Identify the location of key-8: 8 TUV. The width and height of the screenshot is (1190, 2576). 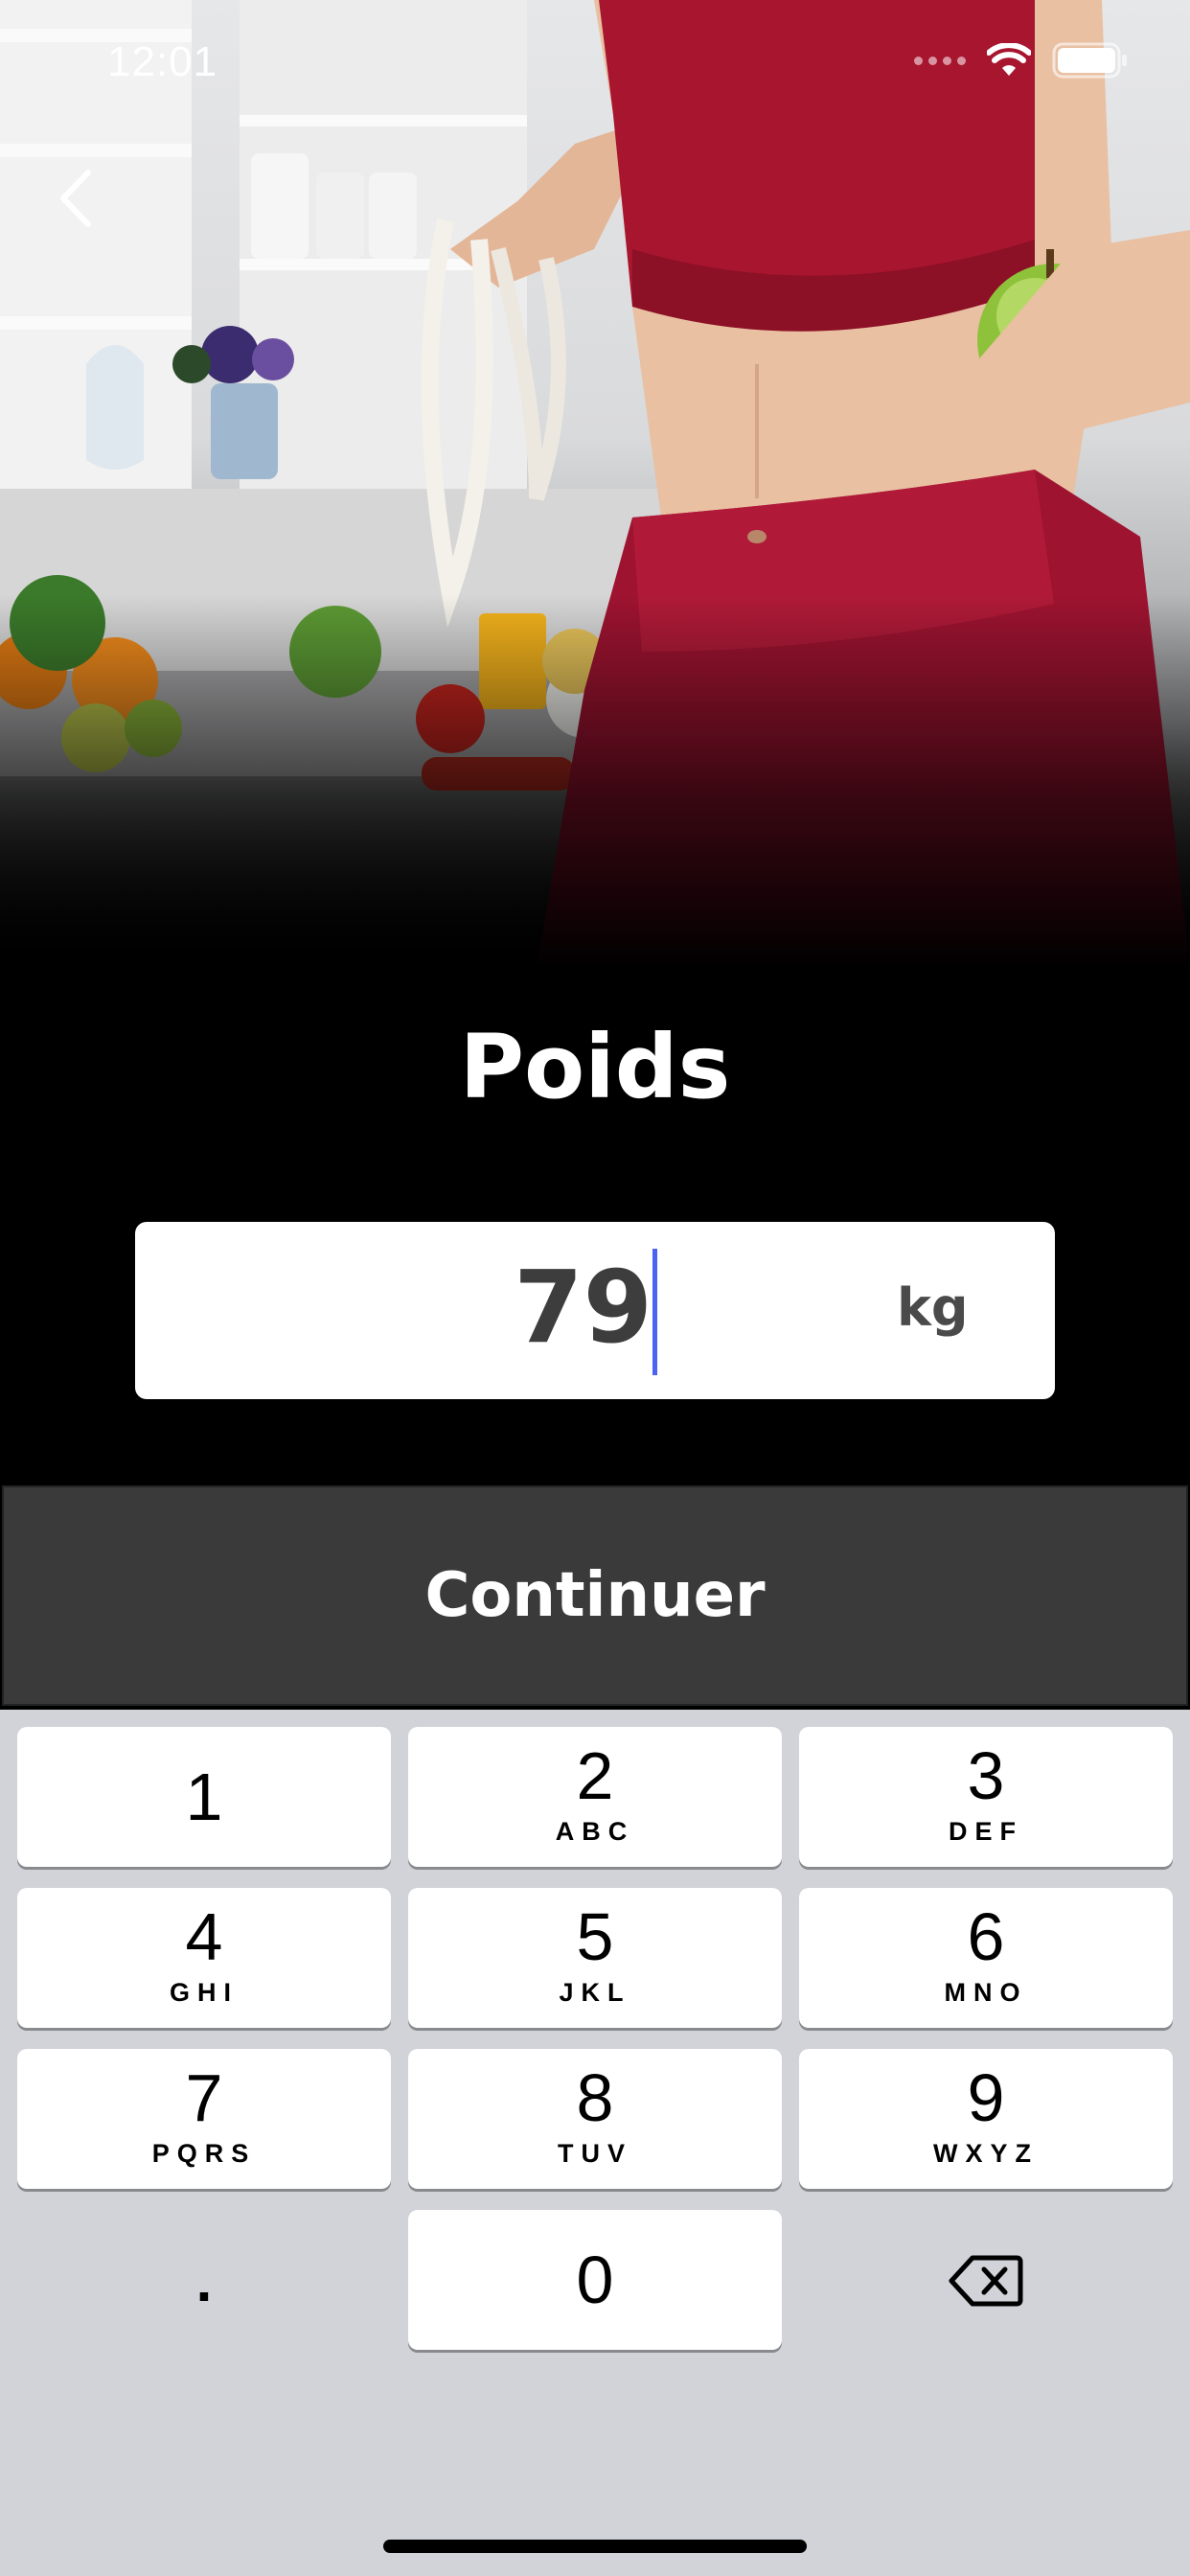
(595, 2119).